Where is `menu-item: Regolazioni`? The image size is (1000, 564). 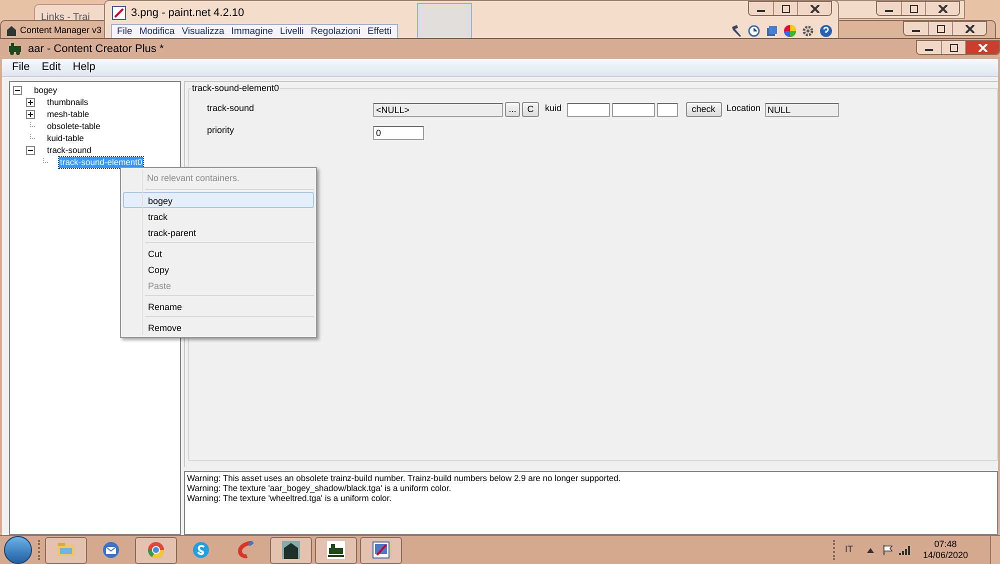
menu-item: Regolazioni is located at coordinates (335, 32).